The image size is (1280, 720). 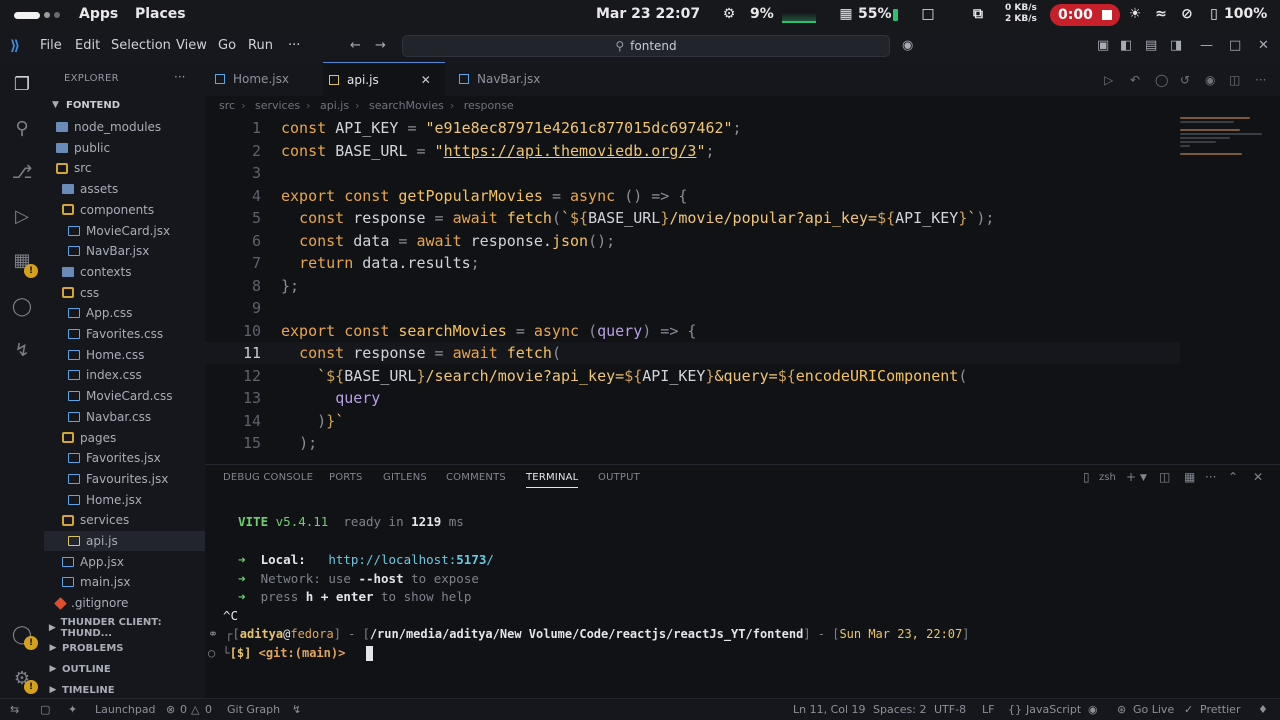 I want to click on tab-comments: COMMENTS, so click(x=476, y=477).